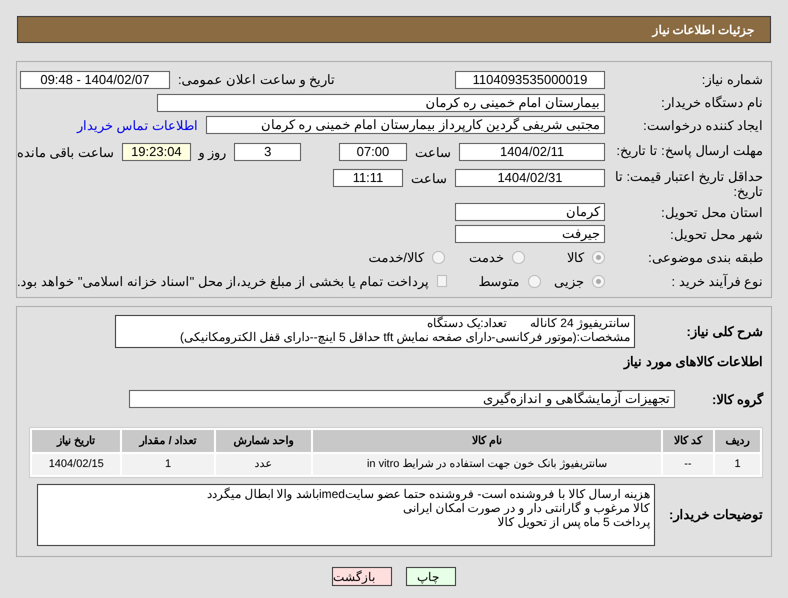 The height and width of the screenshot is (598, 788). What do you see at coordinates (688, 184) in the screenshot?
I see `field-label: حداقل تاریخ اعتبار قیمت: تا تاریخ:` at bounding box center [688, 184].